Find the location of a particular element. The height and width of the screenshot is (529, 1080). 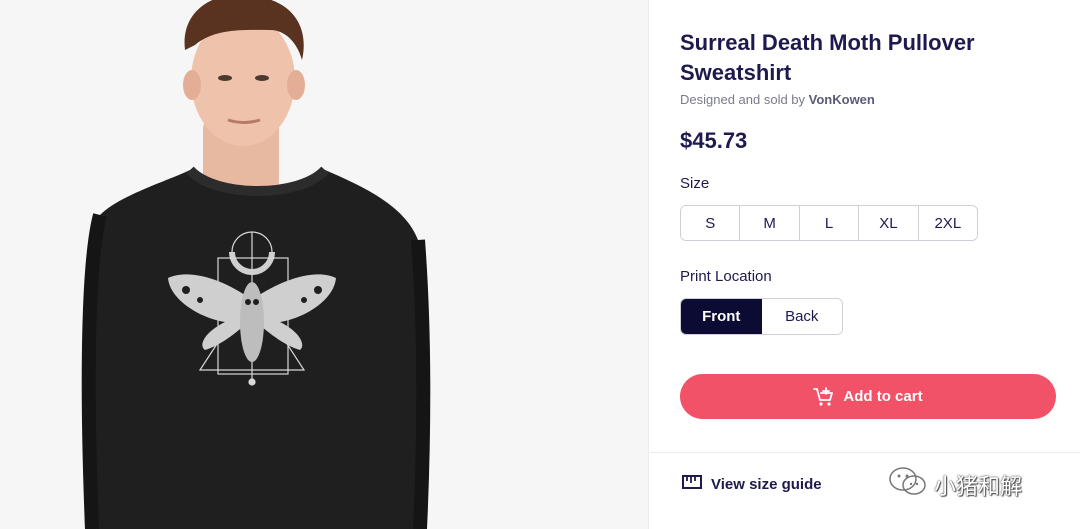

size-label: Size is located at coordinates (695, 183).